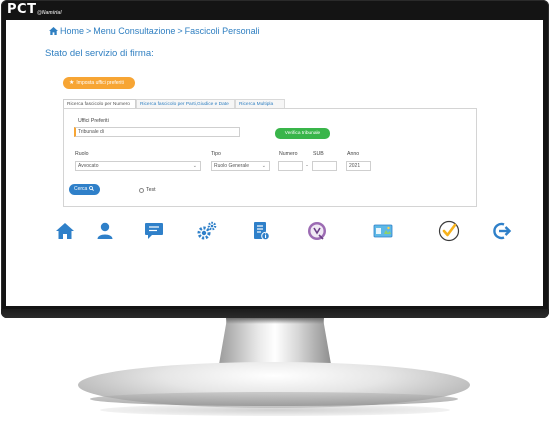 The width and height of the screenshot is (550, 428). What do you see at coordinates (88, 166) in the screenshot?
I see `ruolo-value: Avvocato` at bounding box center [88, 166].